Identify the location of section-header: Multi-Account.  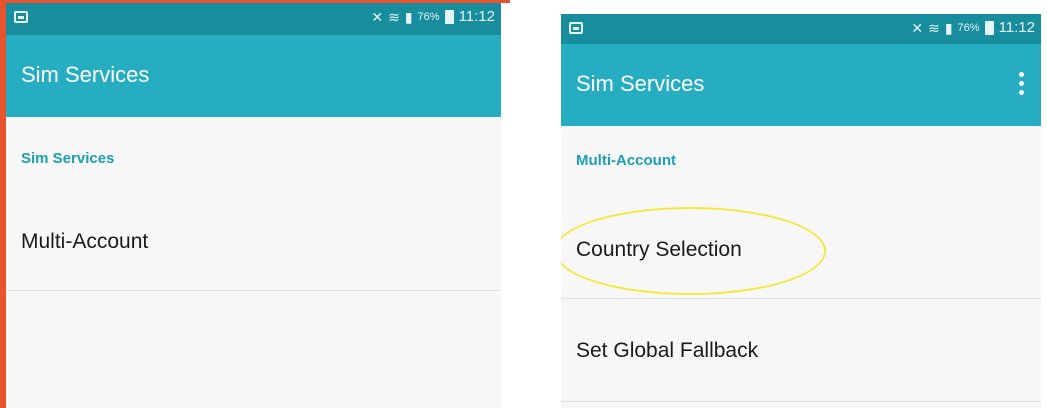
(626, 160).